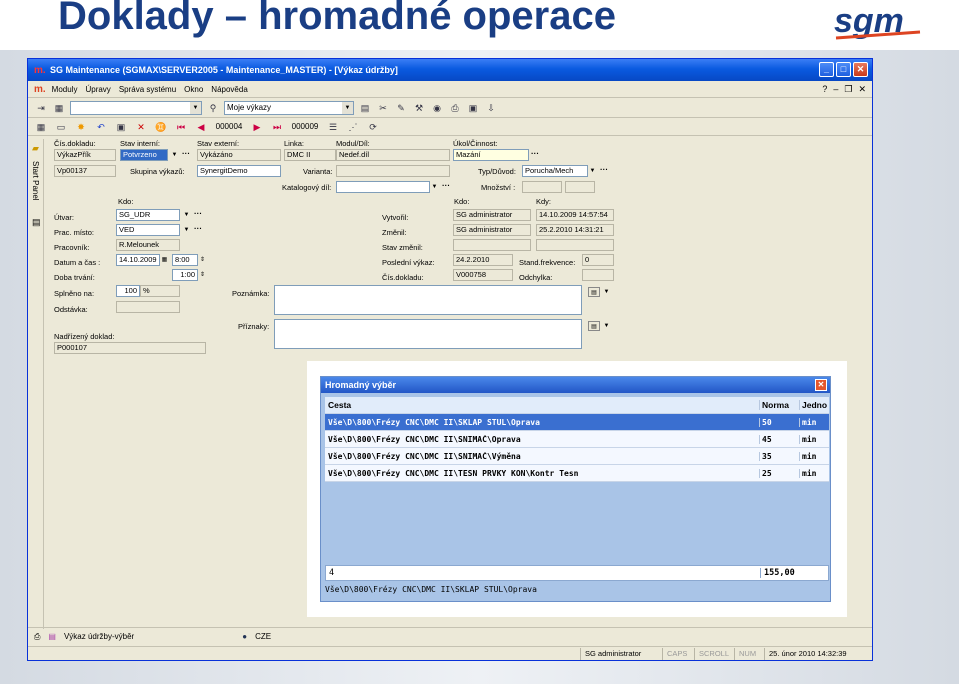 Image resolution: width=959 pixels, height=684 pixels. What do you see at coordinates (97, 89) in the screenshot?
I see `menu-upravy: Úpravy` at bounding box center [97, 89].